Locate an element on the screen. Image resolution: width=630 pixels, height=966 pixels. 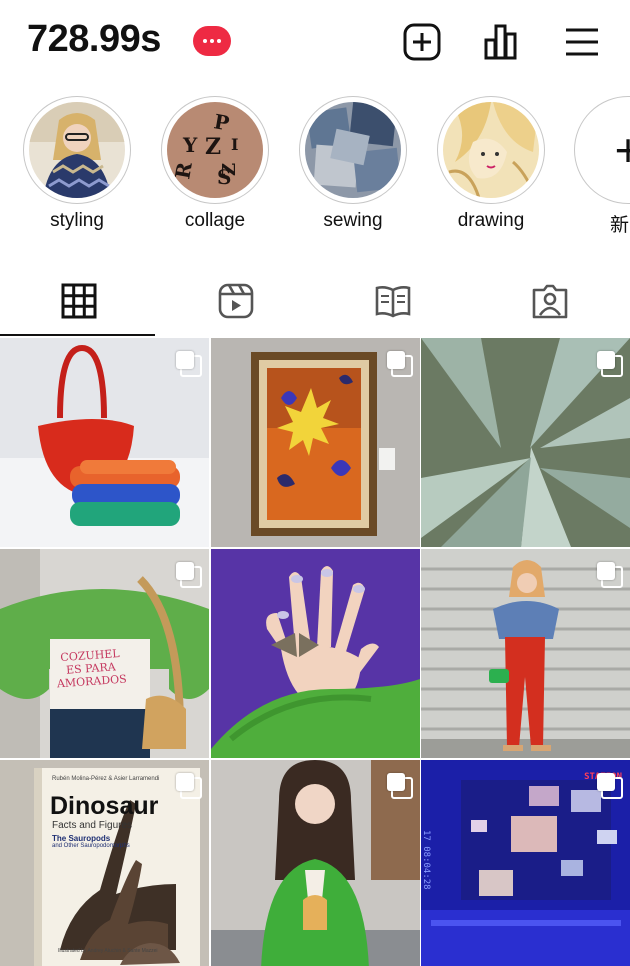
book-series: The Sauropods is located at coordinates (81, 838).